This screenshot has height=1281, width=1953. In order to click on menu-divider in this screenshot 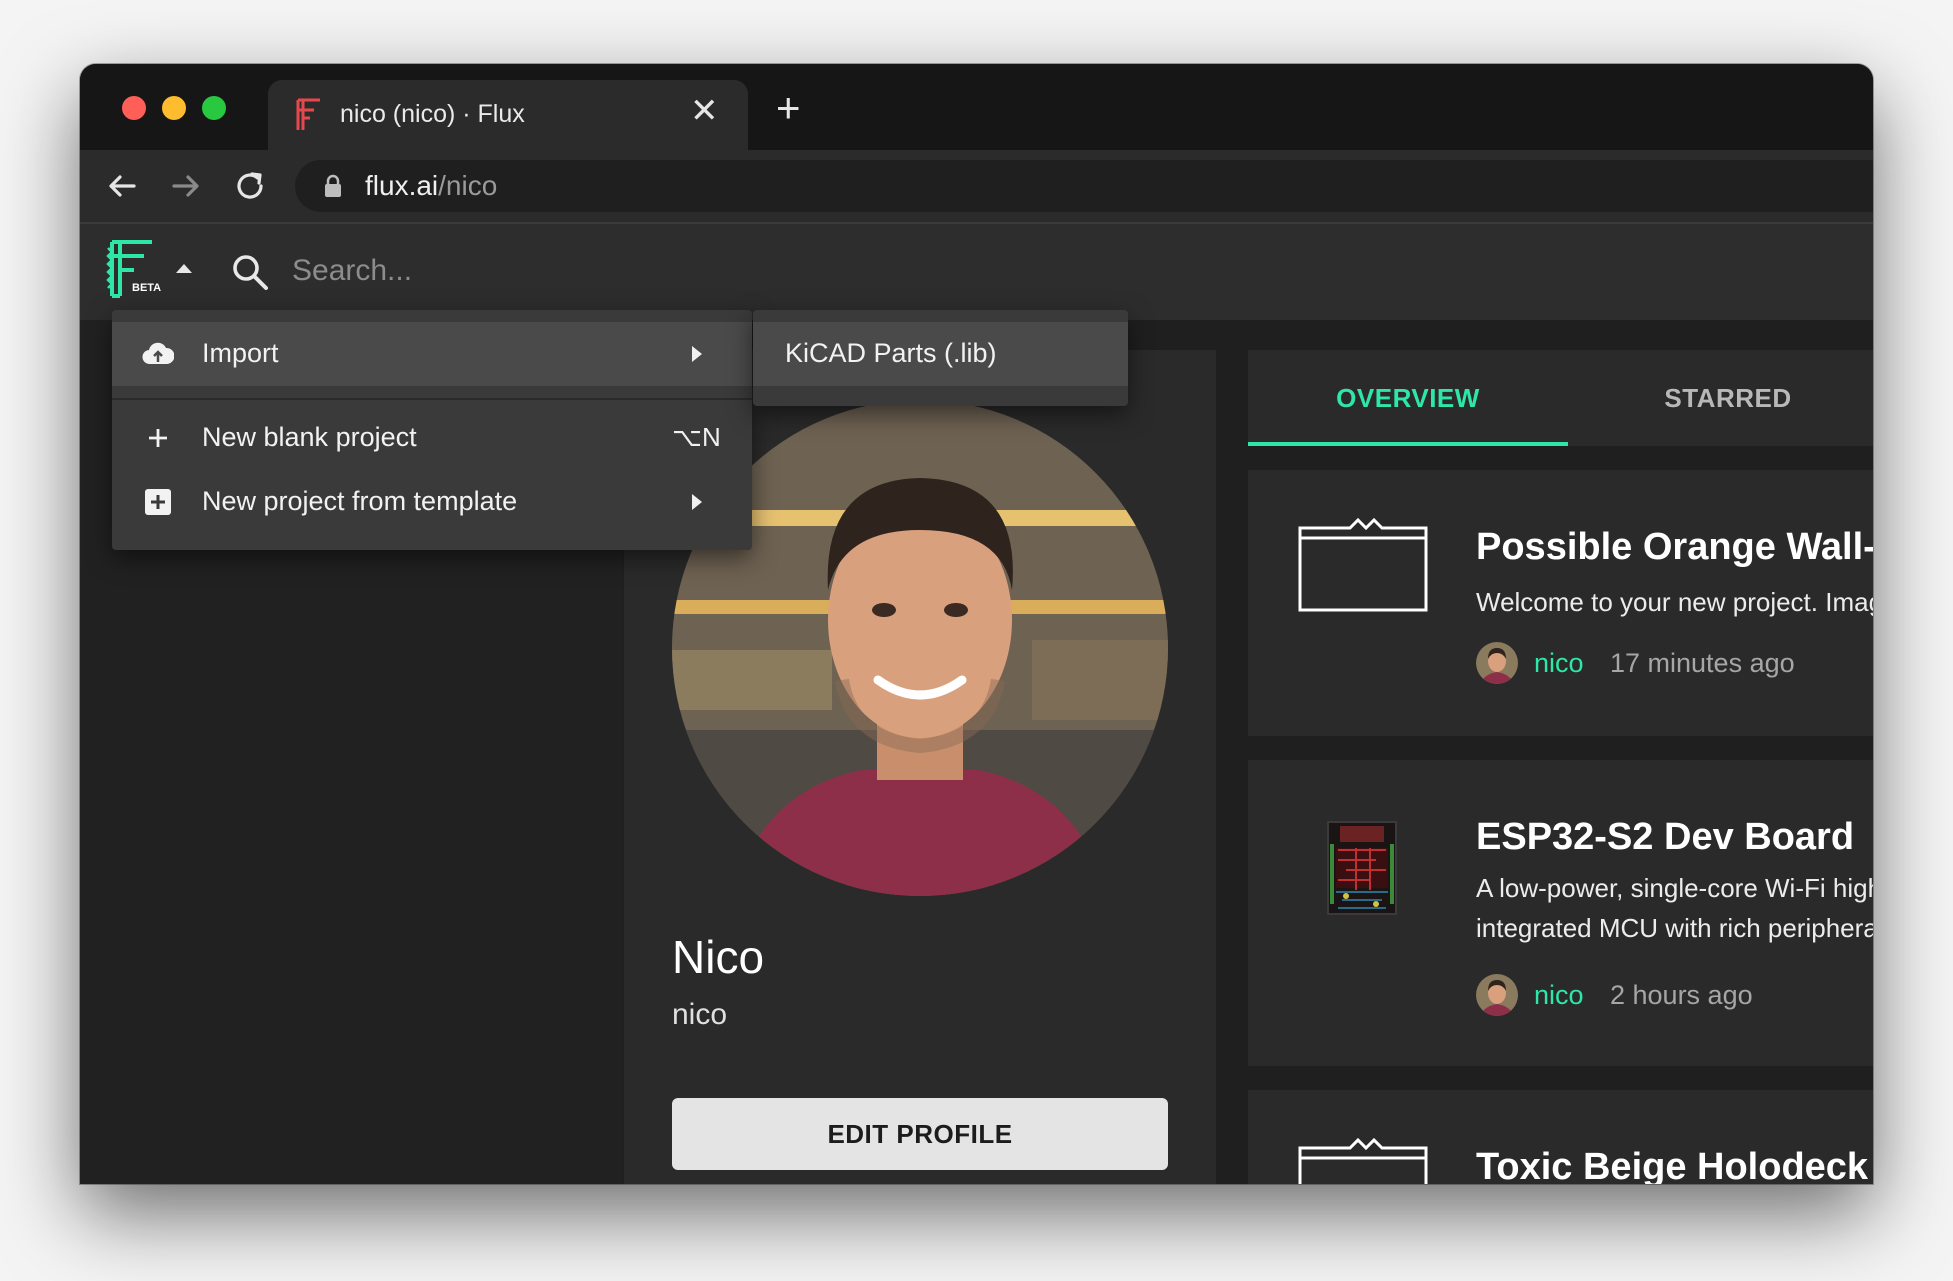, I will do `click(432, 399)`.